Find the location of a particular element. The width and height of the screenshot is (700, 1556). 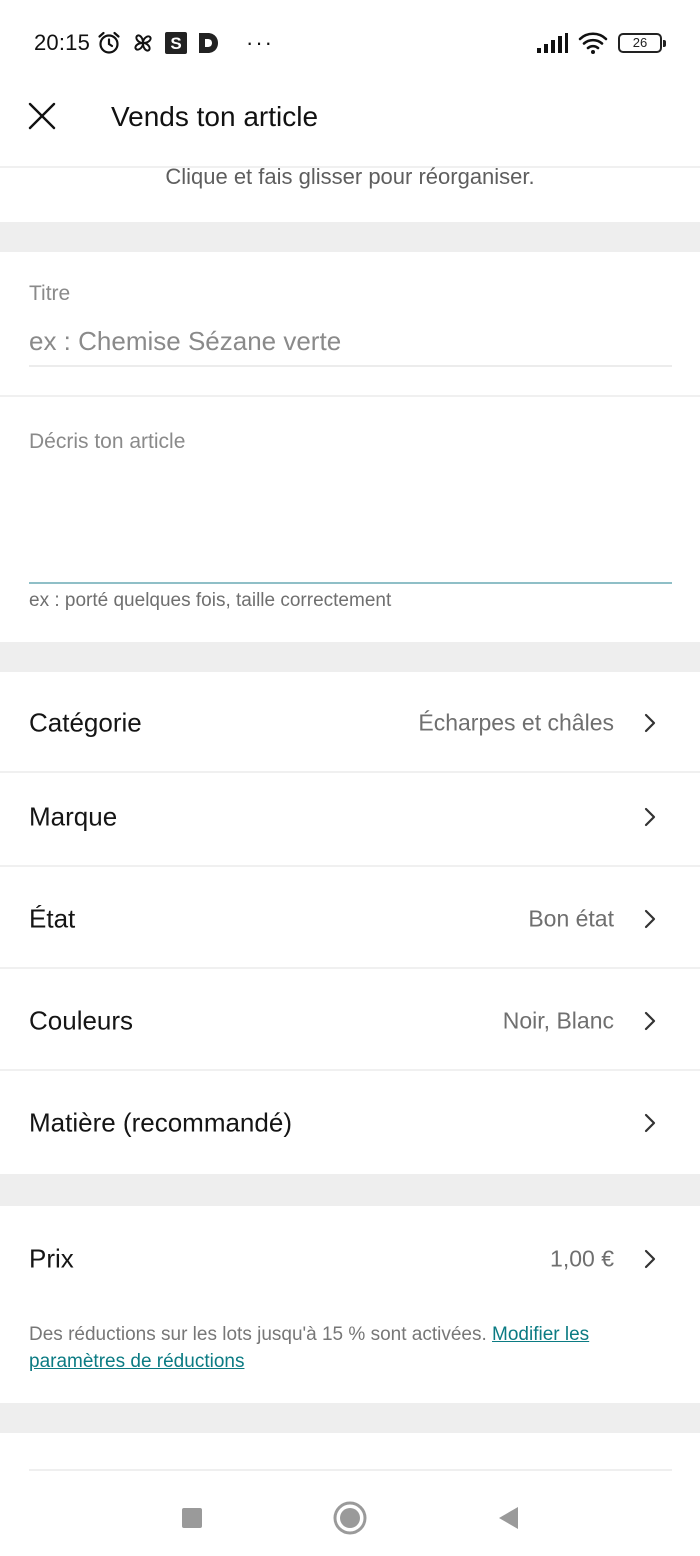

close-icon is located at coordinates (42, 116).